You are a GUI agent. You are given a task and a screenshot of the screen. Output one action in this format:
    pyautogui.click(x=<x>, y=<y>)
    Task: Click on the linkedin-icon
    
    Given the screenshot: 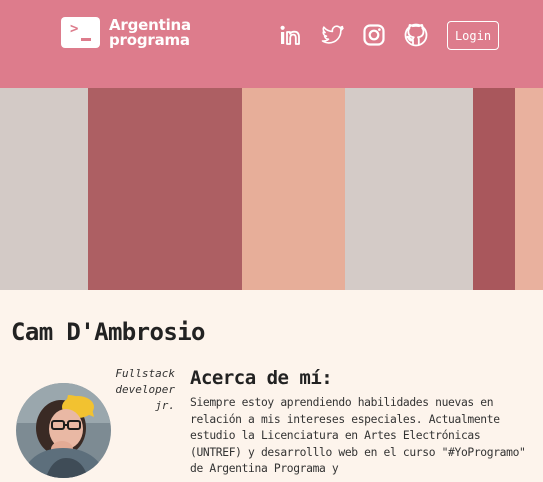 What is the action you would take?
    pyautogui.click(x=290, y=35)
    